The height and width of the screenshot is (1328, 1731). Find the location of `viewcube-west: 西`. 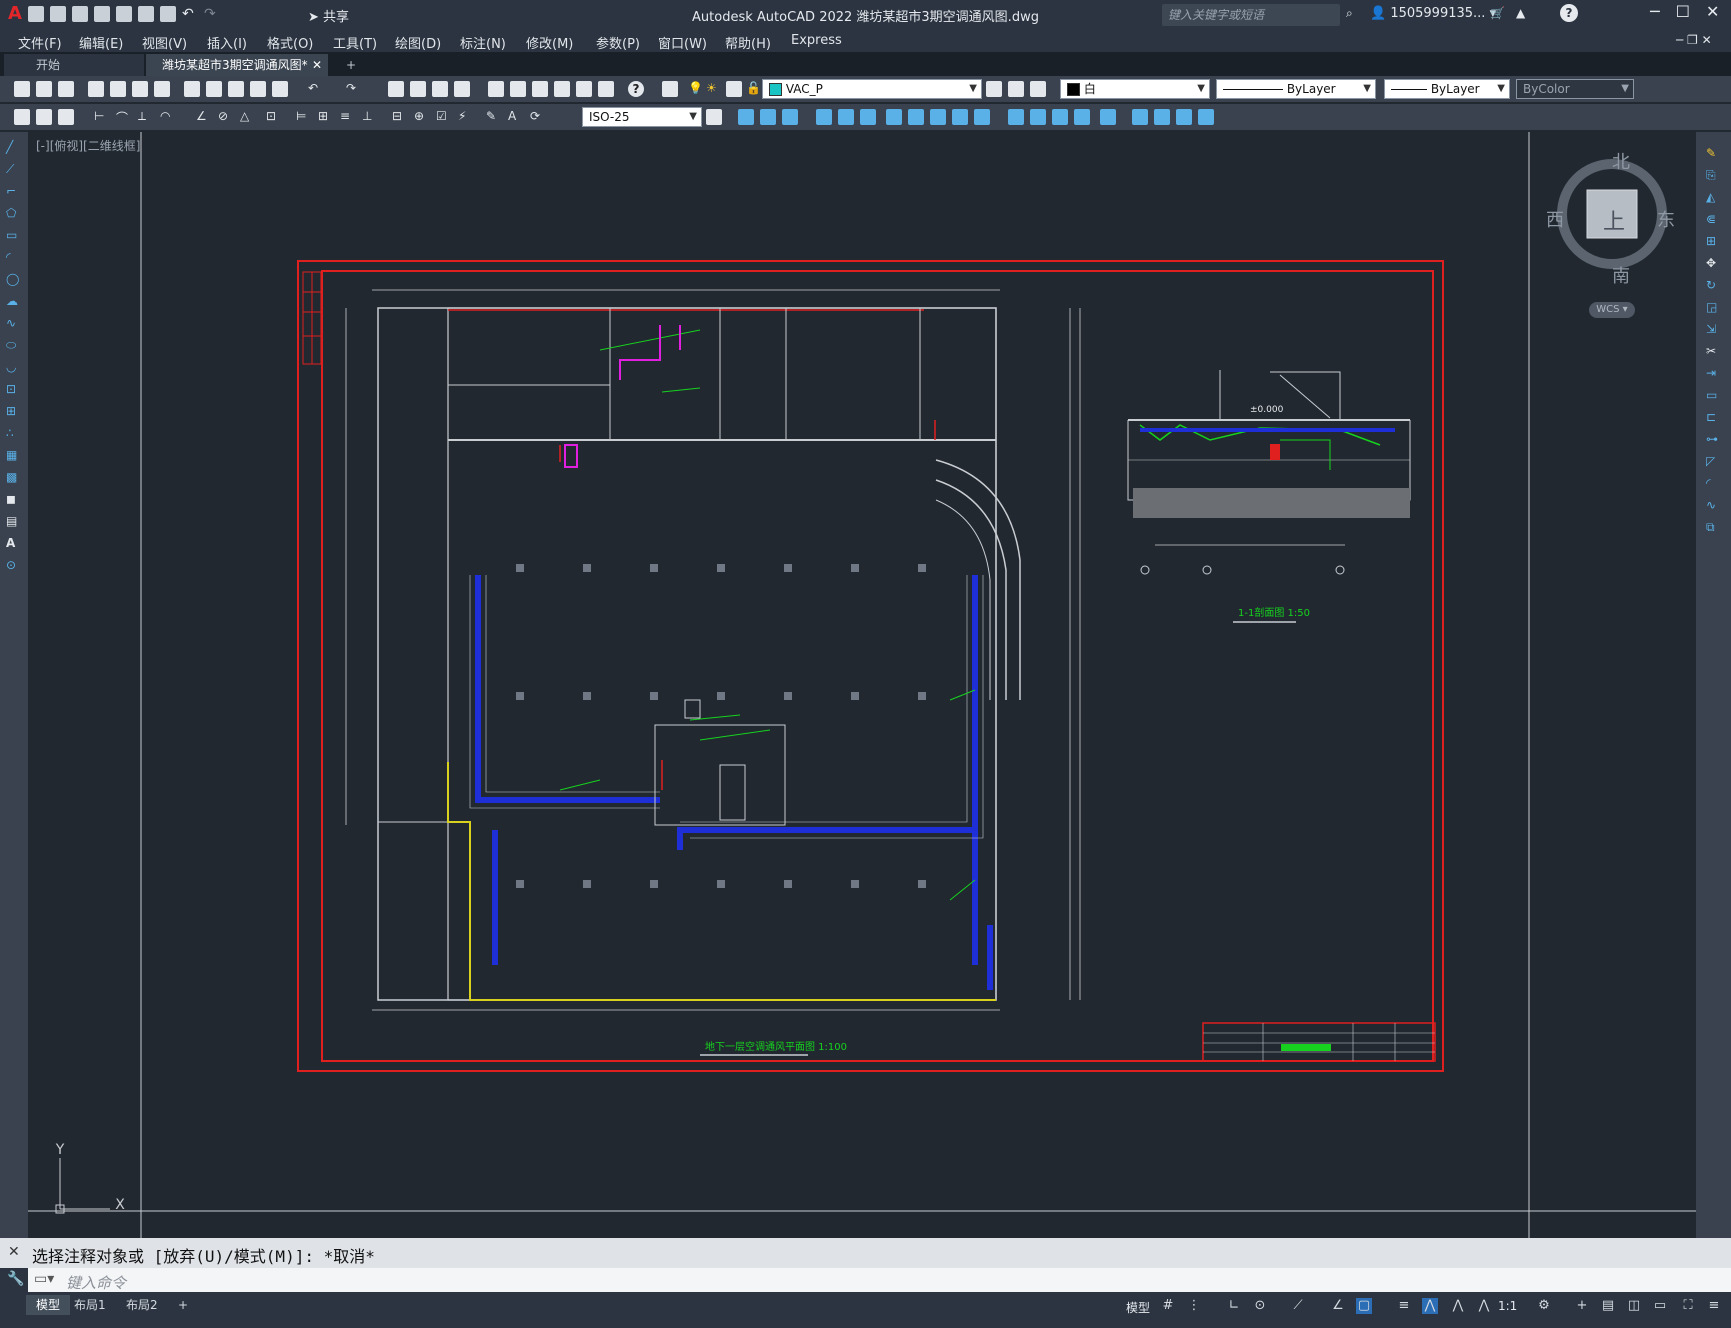

viewcube-west: 西 is located at coordinates (1555, 219).